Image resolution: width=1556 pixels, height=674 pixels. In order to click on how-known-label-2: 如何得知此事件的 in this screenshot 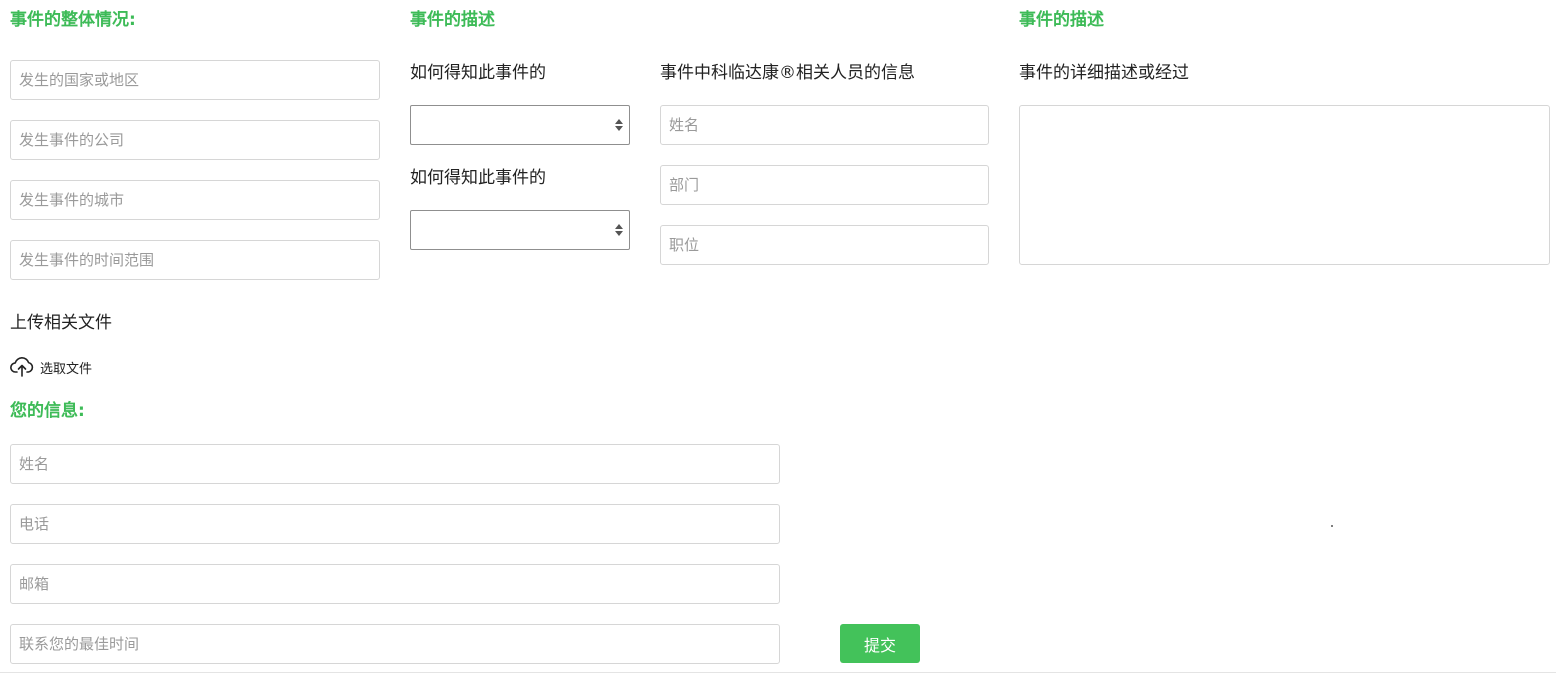, I will do `click(478, 178)`.